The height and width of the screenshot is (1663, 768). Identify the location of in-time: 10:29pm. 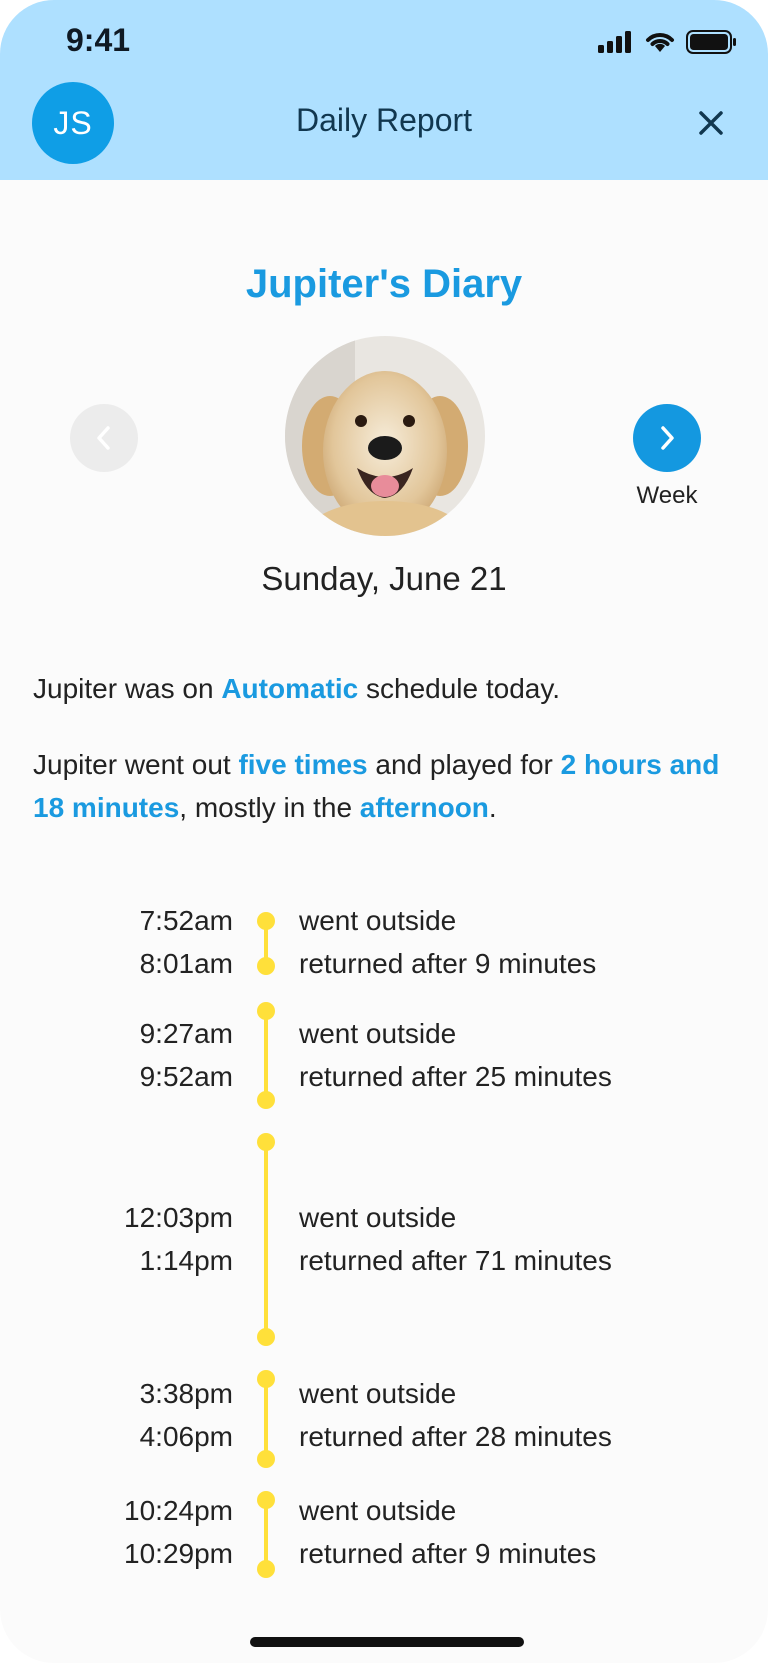
(178, 1553).